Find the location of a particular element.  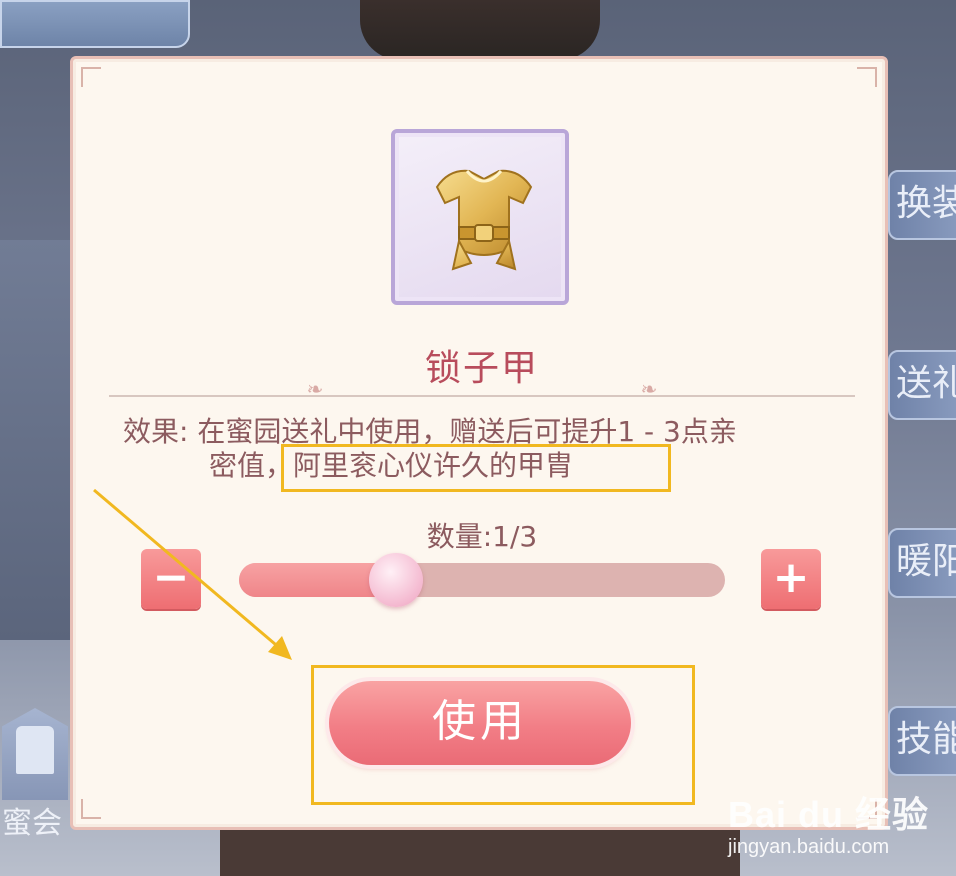

watermark-logo: Bai du 经验 is located at coordinates (829, 814).